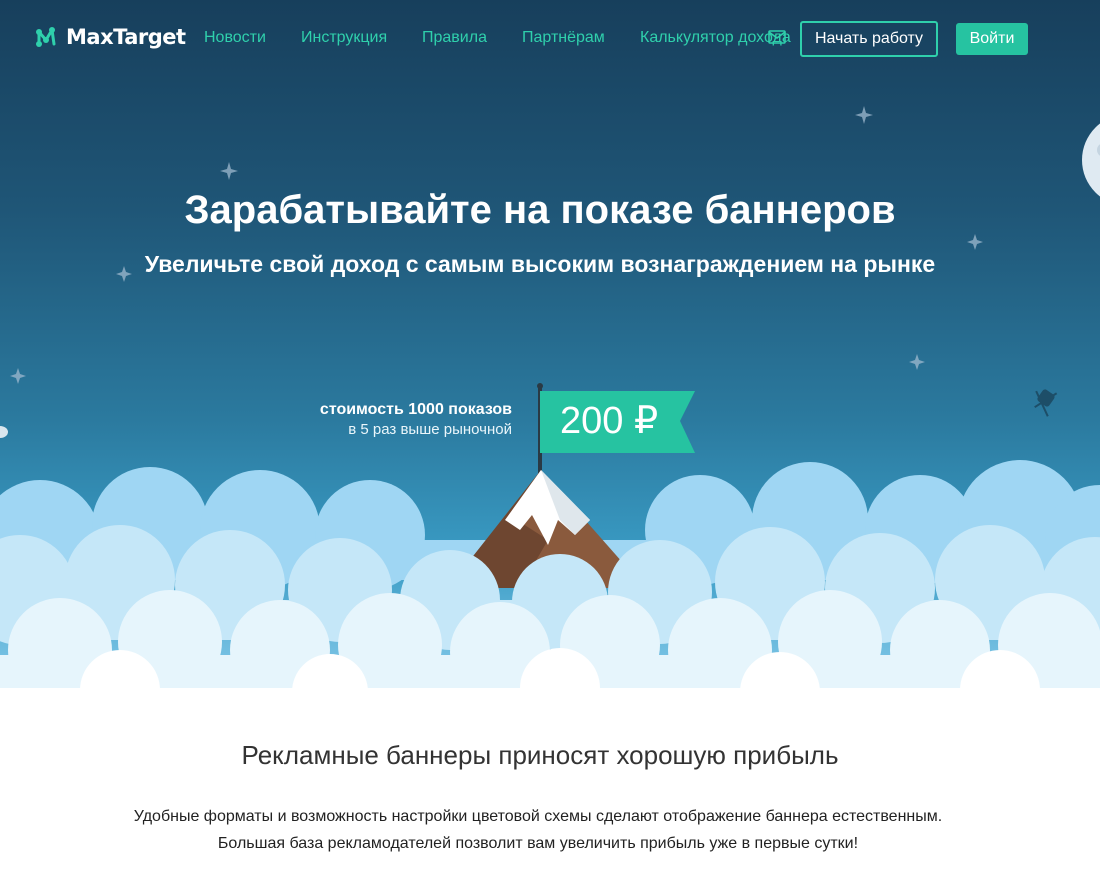 The width and height of the screenshot is (1100, 888). Describe the element at coordinates (777, 37) in the screenshot. I see `envelope-icon` at that location.